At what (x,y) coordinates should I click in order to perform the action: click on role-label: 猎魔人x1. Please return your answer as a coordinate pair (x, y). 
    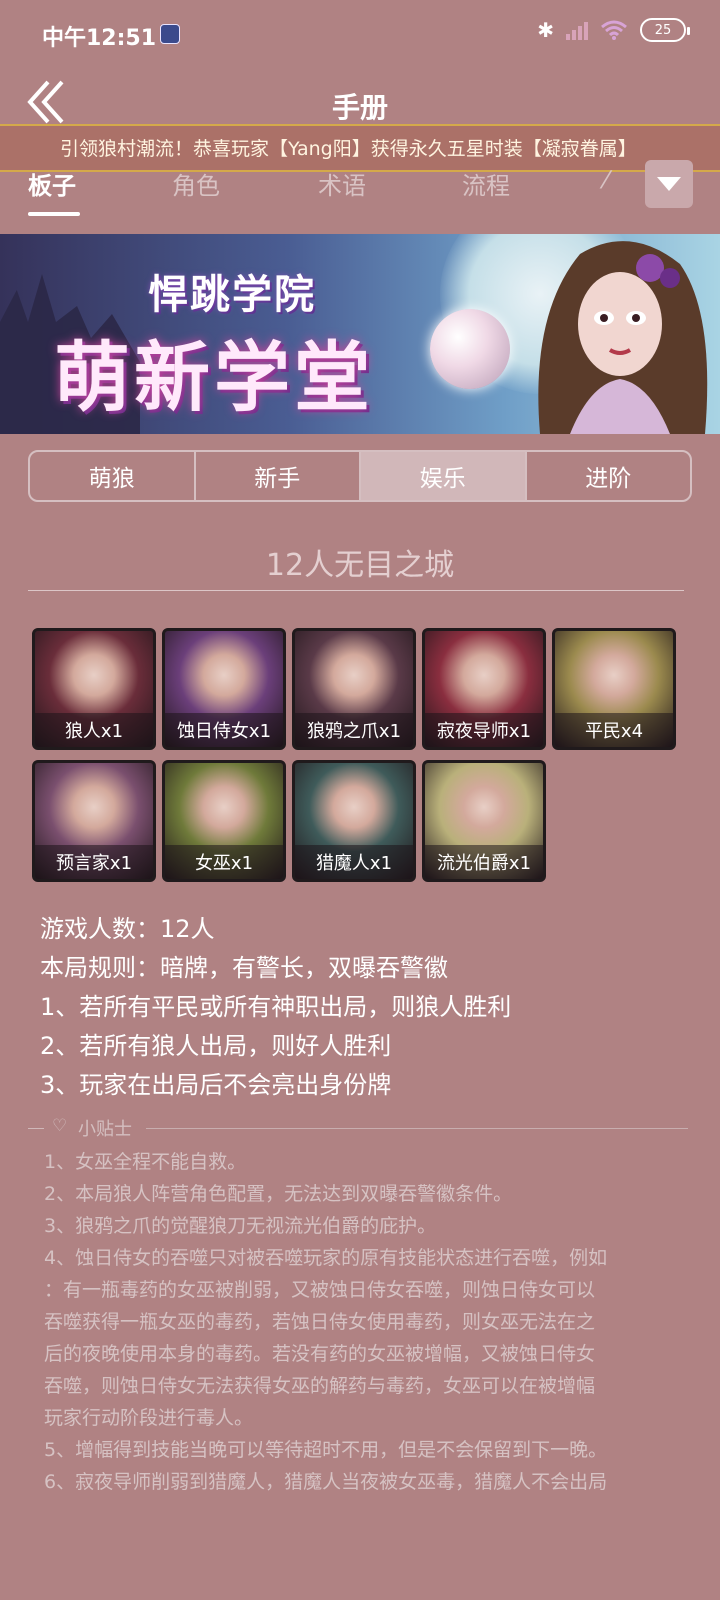
    Looking at the image, I should click on (354, 862).